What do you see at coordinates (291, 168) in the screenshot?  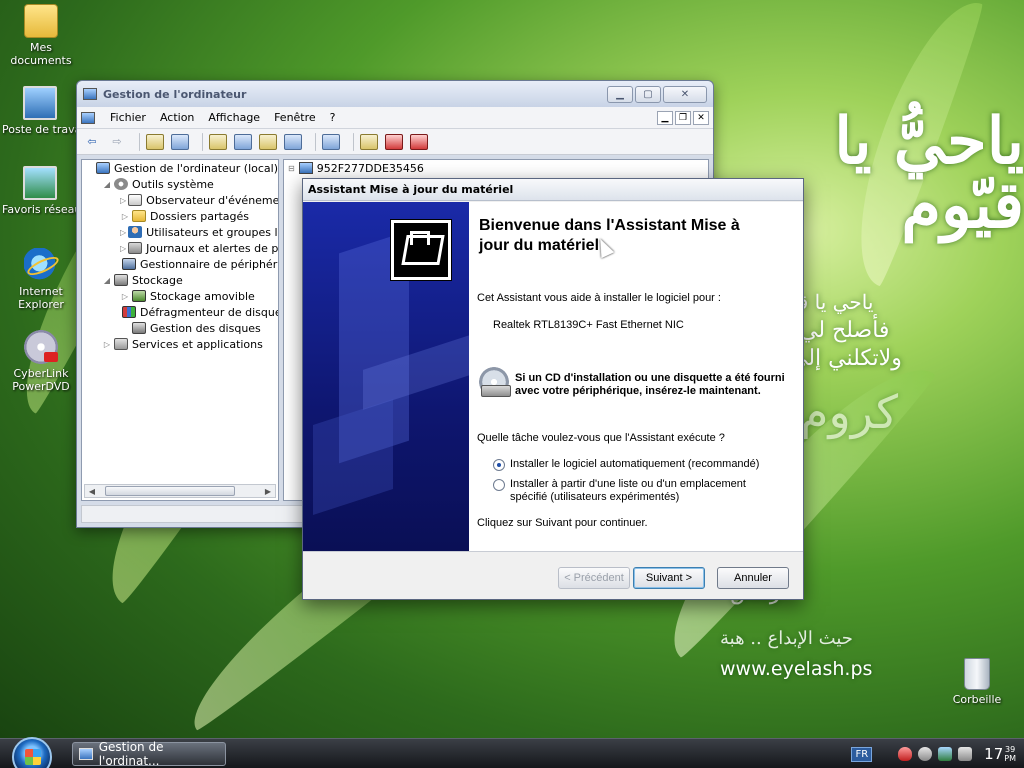 I see `collapse-icon: ⊟` at bounding box center [291, 168].